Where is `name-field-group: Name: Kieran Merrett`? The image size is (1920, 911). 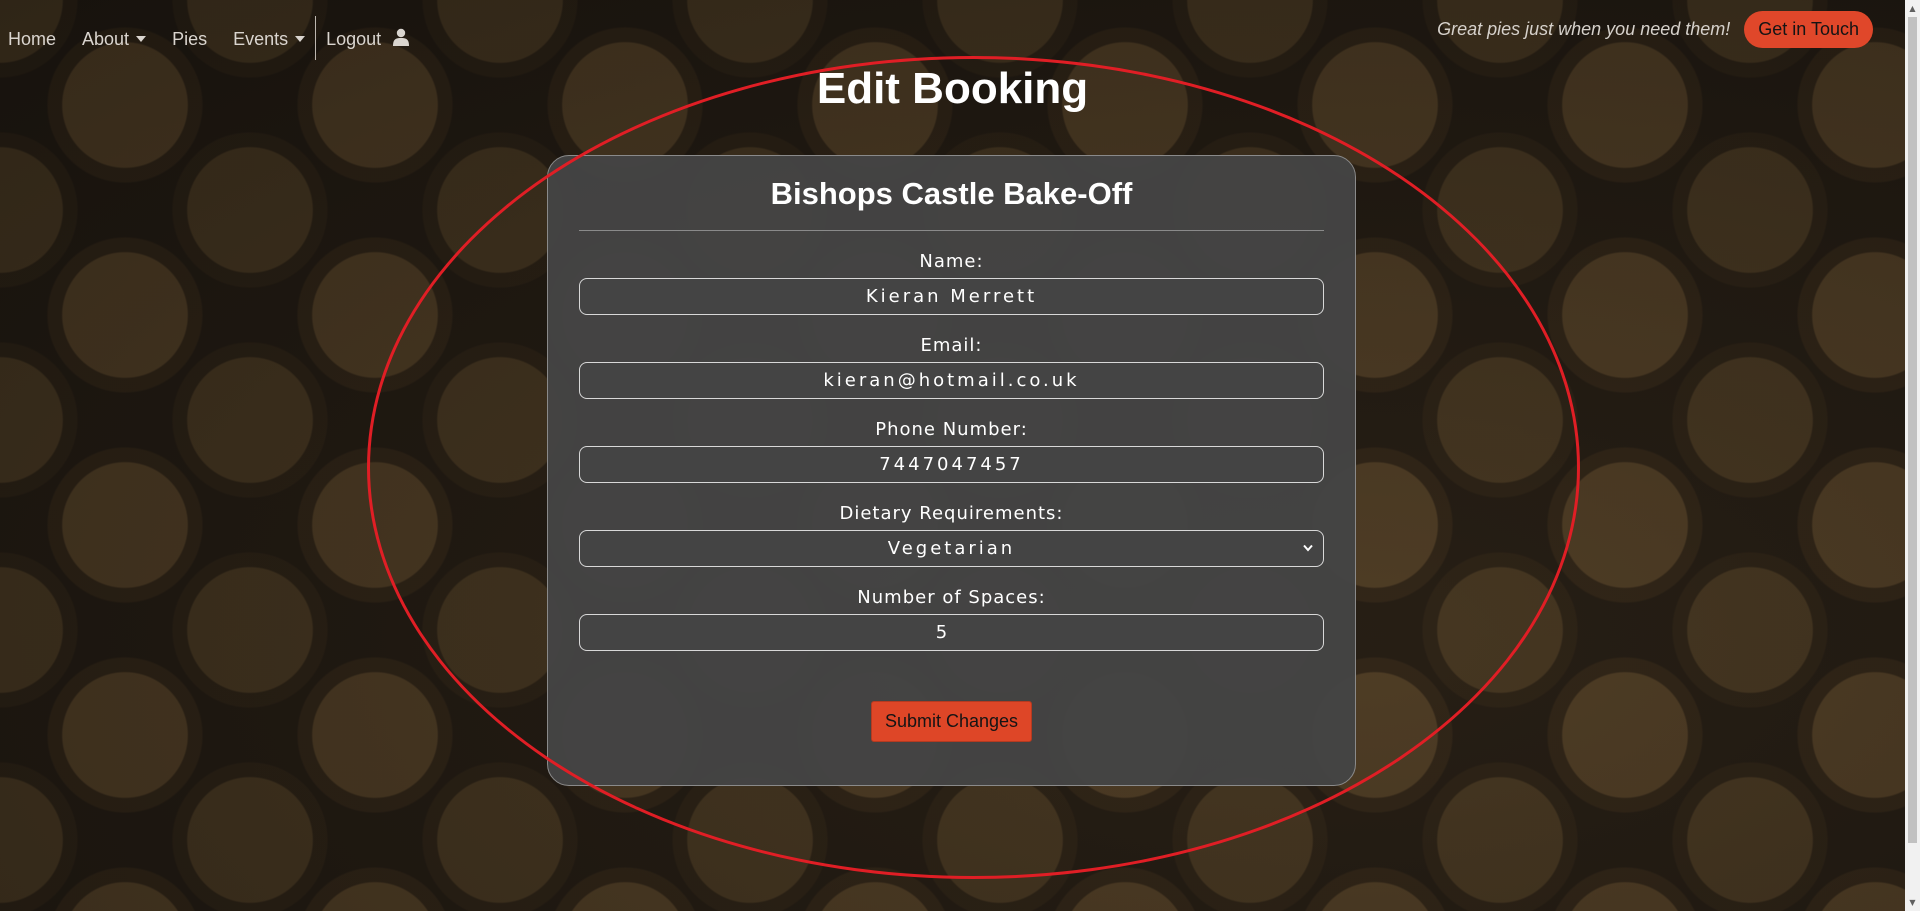
name-field-group: Name: Kieran Merrett is located at coordinates (951, 273).